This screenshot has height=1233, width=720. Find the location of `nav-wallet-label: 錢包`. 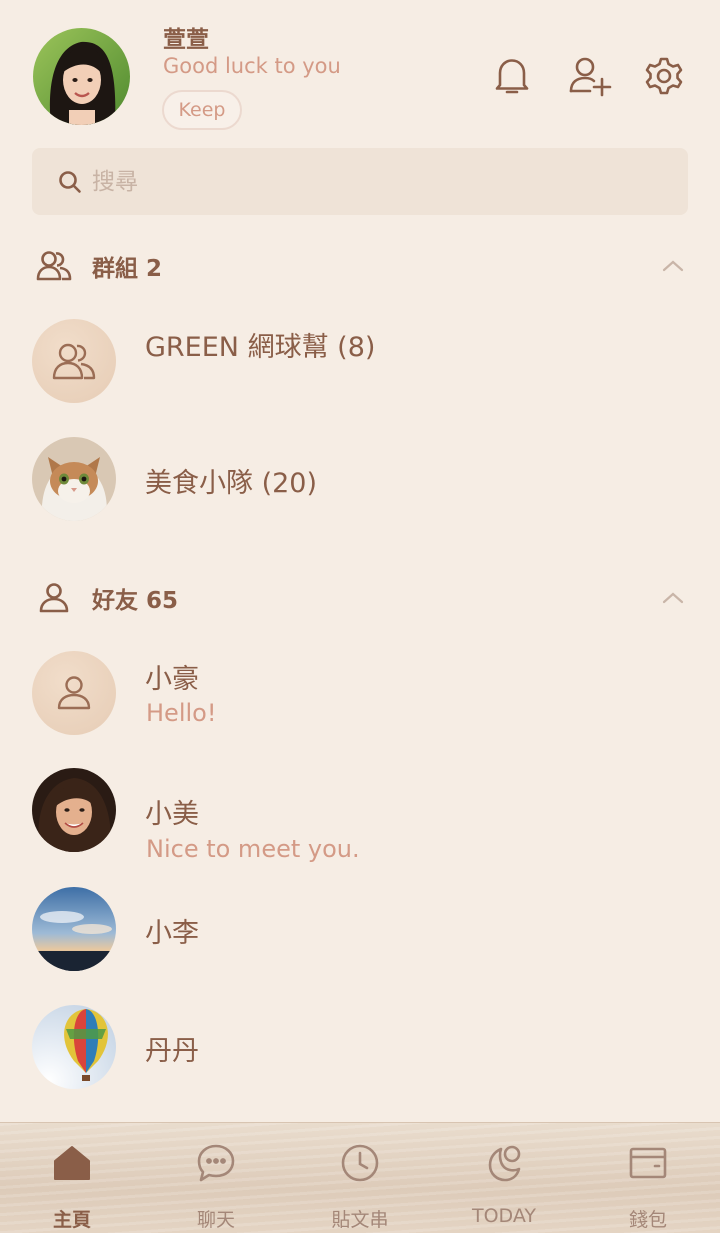

nav-wallet-label: 錢包 is located at coordinates (647, 1220).